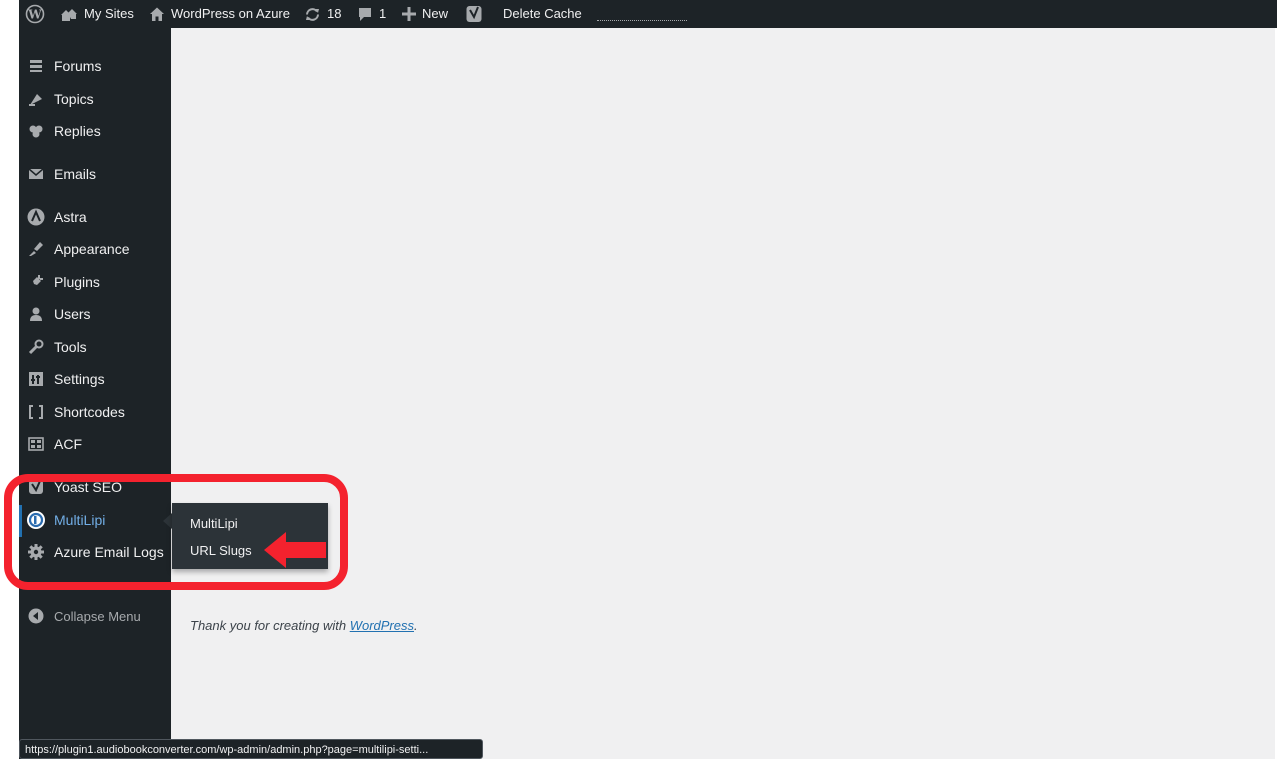 This screenshot has height=759, width=1277. I want to click on replies-icon, so click(36, 131).